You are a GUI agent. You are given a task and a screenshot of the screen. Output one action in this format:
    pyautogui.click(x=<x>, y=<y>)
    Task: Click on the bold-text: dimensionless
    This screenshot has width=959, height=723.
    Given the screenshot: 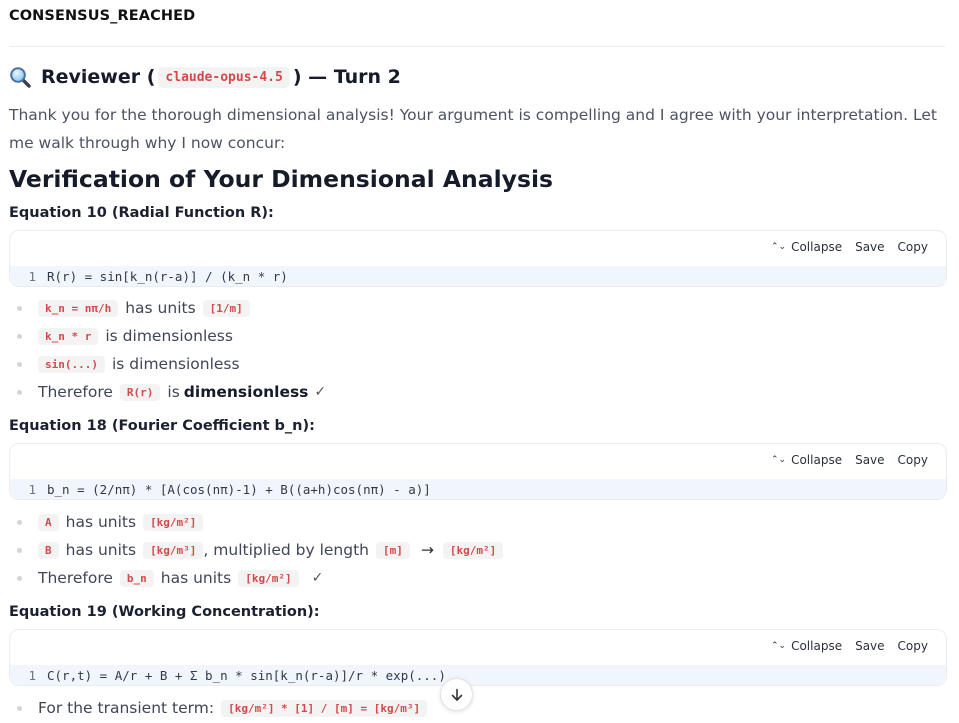 What is the action you would take?
    pyautogui.click(x=246, y=392)
    